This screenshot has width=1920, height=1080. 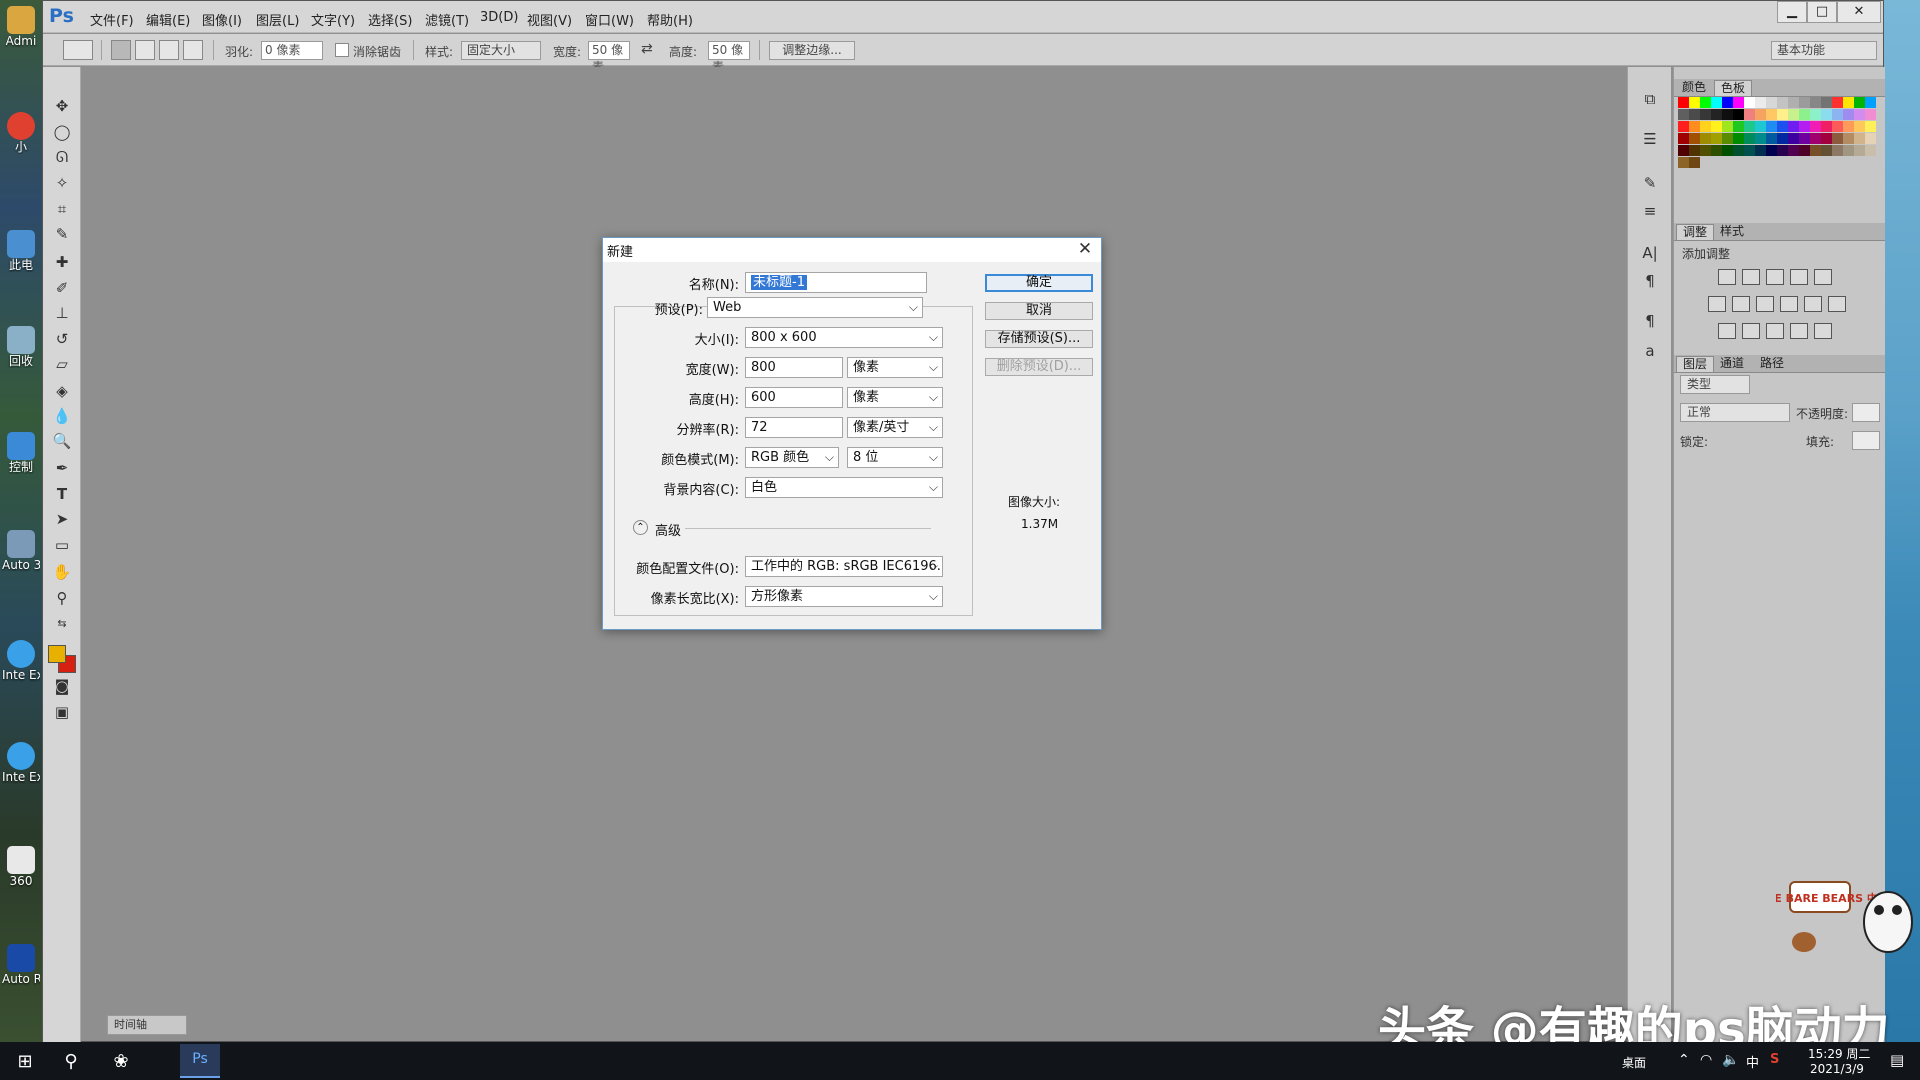 What do you see at coordinates (62, 519) in the screenshot?
I see `path-select-icon: ➤` at bounding box center [62, 519].